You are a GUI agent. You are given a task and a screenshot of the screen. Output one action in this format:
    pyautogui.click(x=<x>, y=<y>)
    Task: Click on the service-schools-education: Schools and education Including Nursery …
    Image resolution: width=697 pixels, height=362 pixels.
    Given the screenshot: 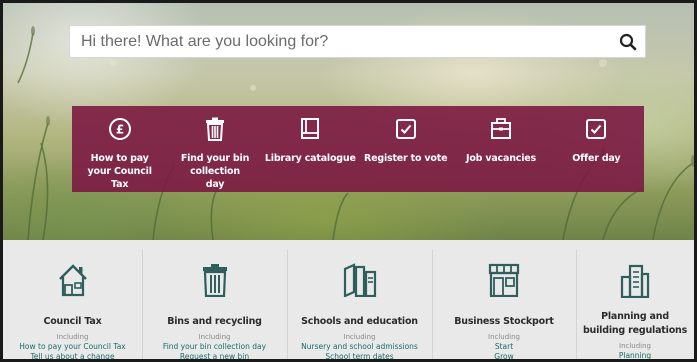 What is the action you would take?
    pyautogui.click(x=359, y=299)
    